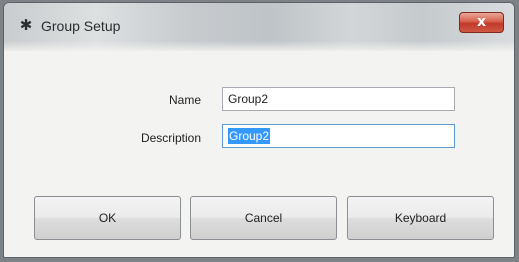 This screenshot has height=262, width=519. Describe the element at coordinates (248, 99) in the screenshot. I see `name-value: Group2` at that location.